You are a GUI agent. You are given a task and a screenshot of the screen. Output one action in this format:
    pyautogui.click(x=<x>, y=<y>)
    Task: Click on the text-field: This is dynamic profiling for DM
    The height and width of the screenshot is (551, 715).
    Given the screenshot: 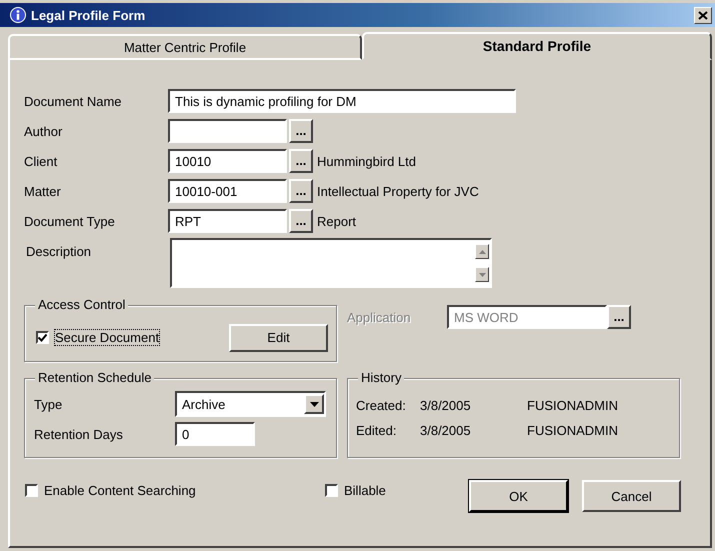 What is the action you would take?
    pyautogui.click(x=342, y=101)
    